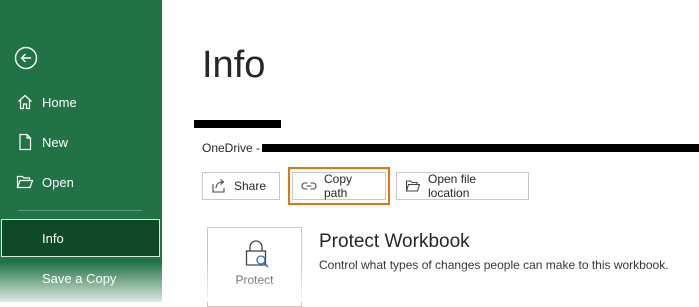  I want to click on sidebar-divider, so click(80, 210).